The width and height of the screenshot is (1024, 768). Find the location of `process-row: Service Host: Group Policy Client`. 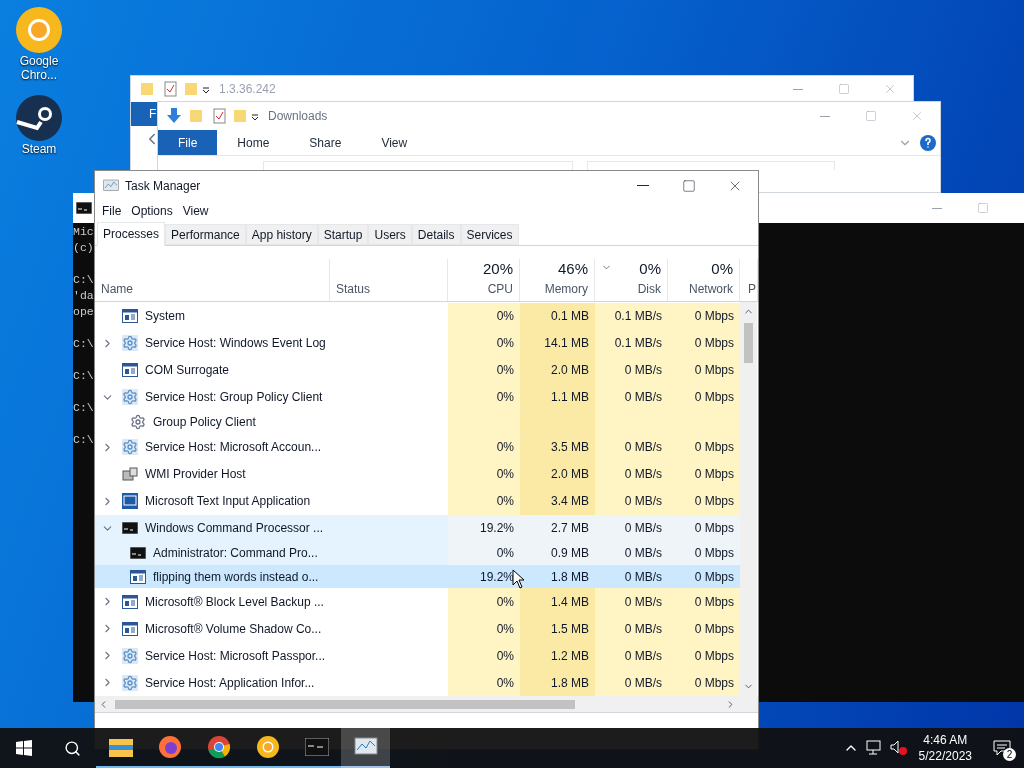

process-row: Service Host: Group Policy Client is located at coordinates (271, 397).